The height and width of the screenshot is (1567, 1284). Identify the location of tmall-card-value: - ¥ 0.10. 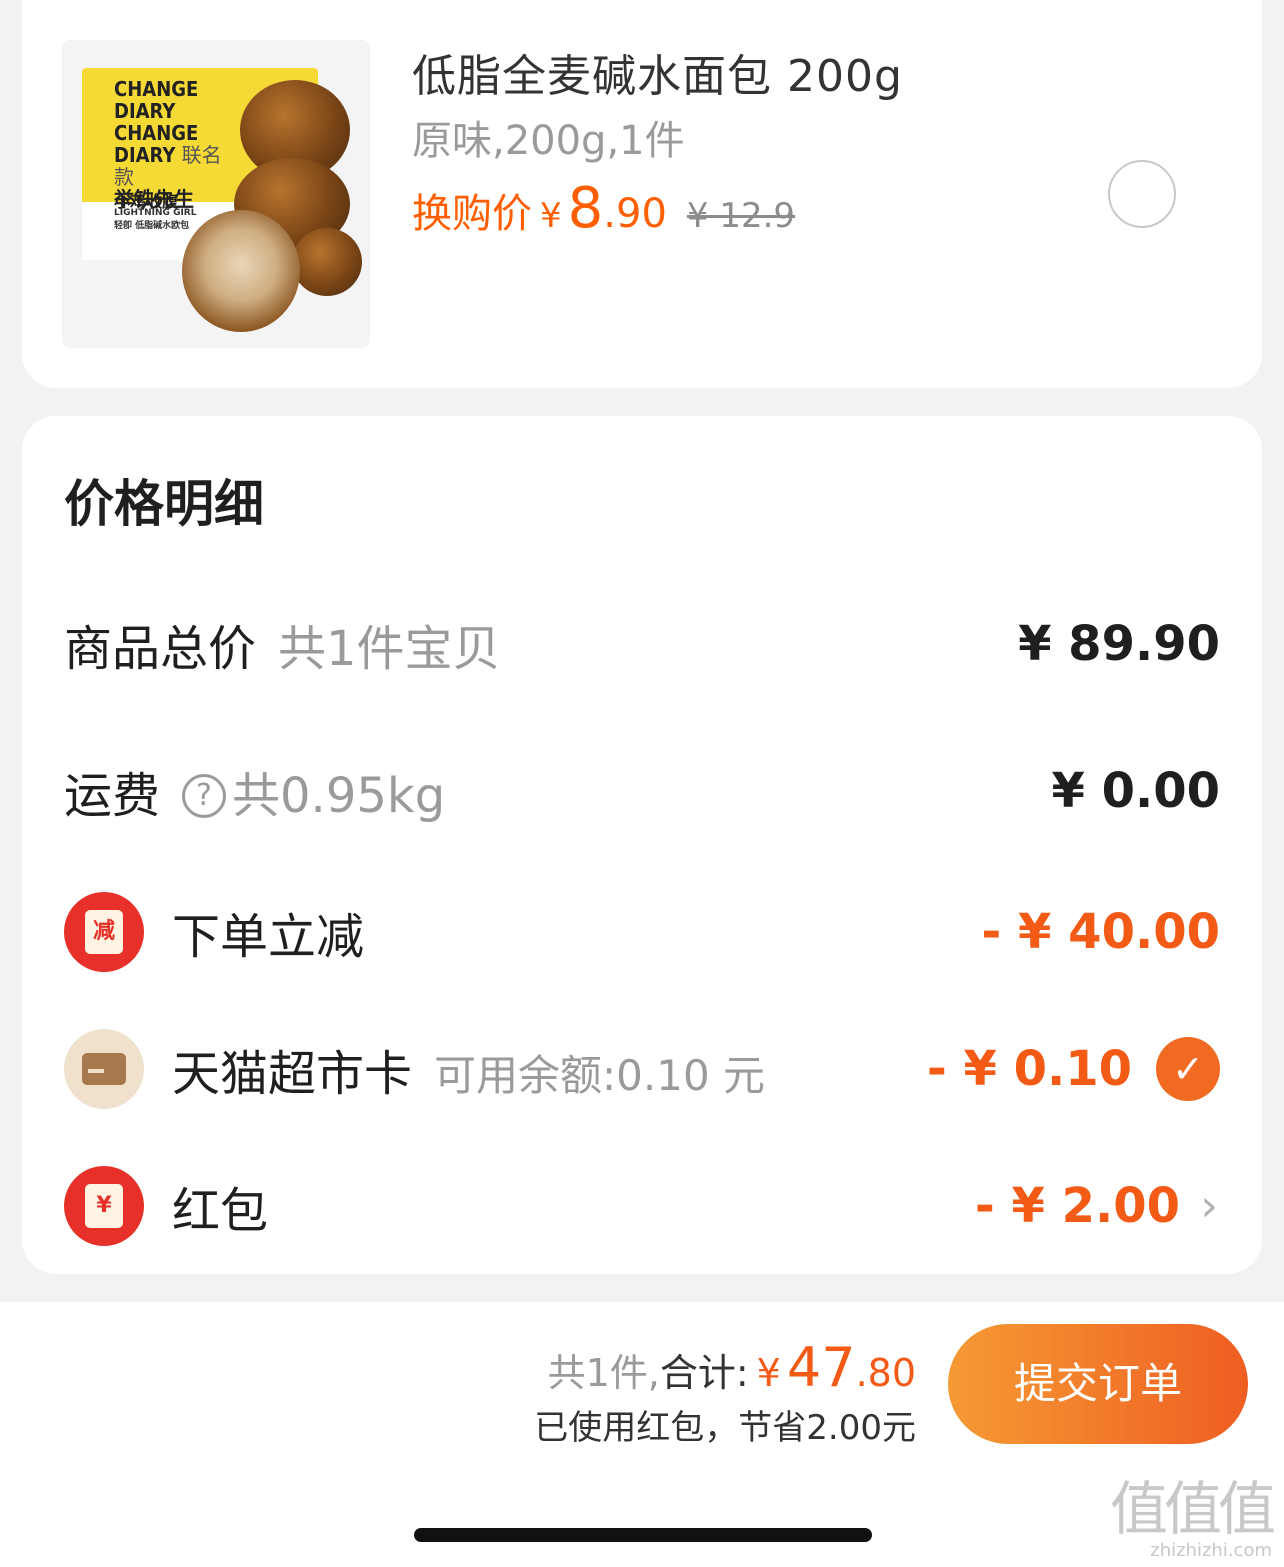
(1029, 1069).